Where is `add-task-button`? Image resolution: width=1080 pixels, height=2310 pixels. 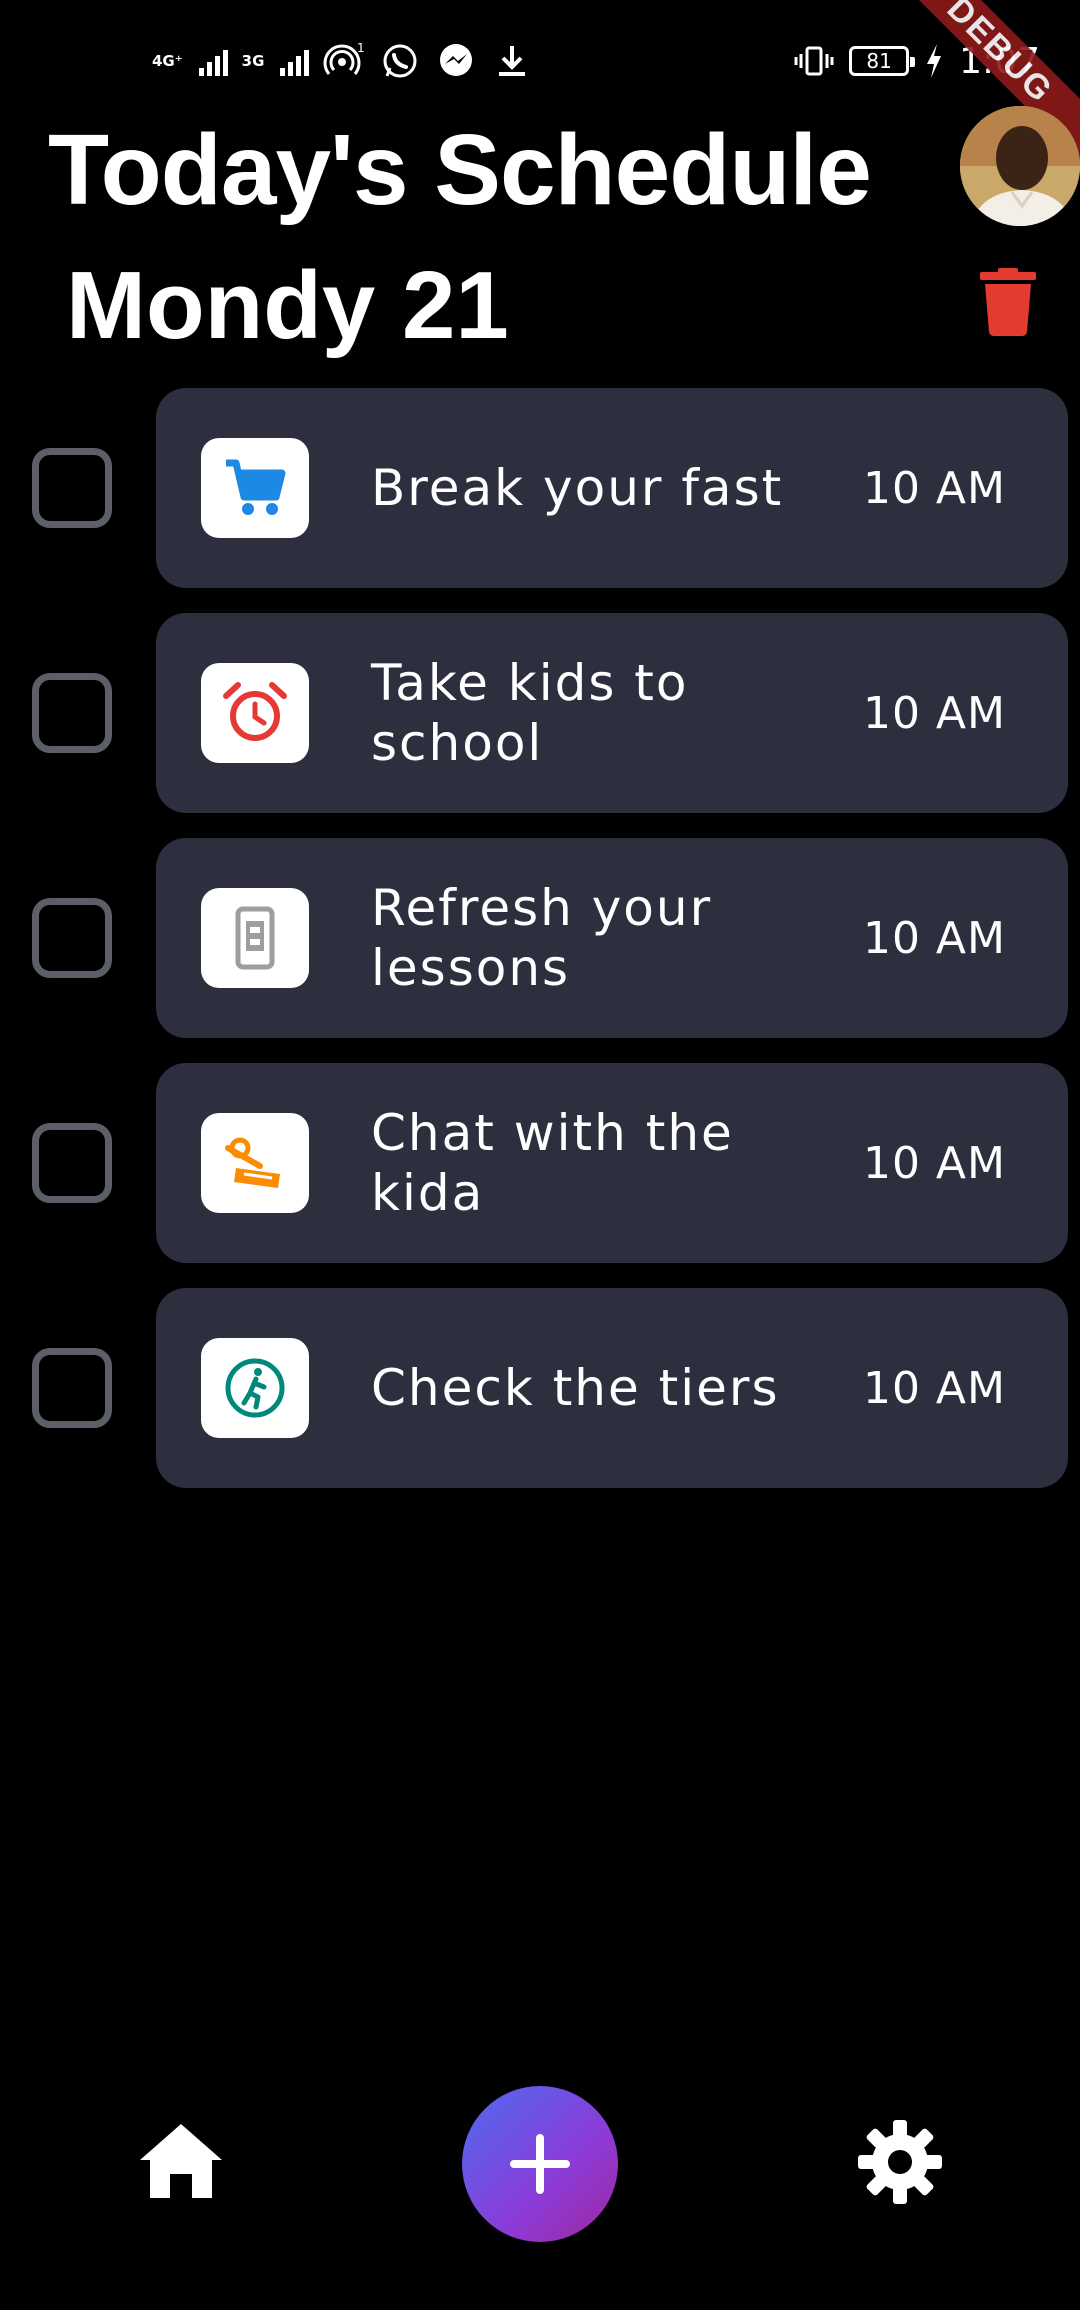 add-task-button is located at coordinates (540, 2164).